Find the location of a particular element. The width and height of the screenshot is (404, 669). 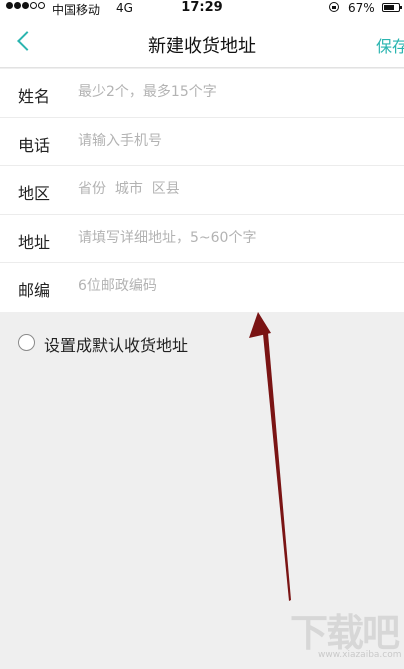

watermark-logo: 下载吧 www.xiazaiba.com is located at coordinates (337, 633).